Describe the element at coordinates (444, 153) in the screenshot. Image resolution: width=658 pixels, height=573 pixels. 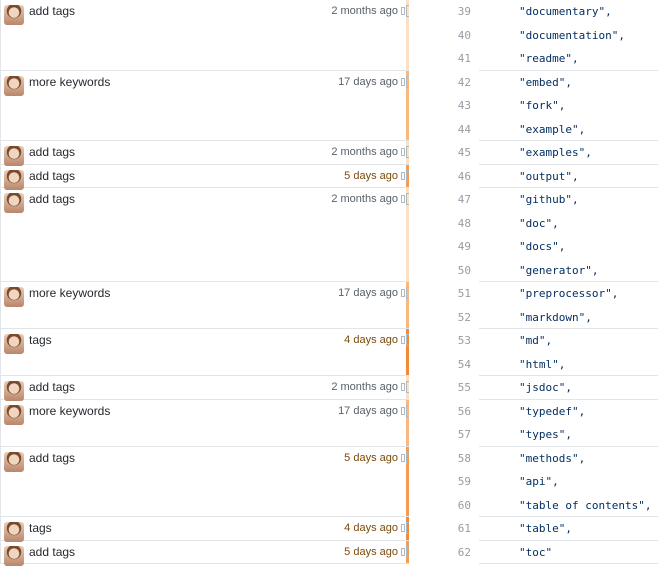
I see `line-number: 45` at that location.